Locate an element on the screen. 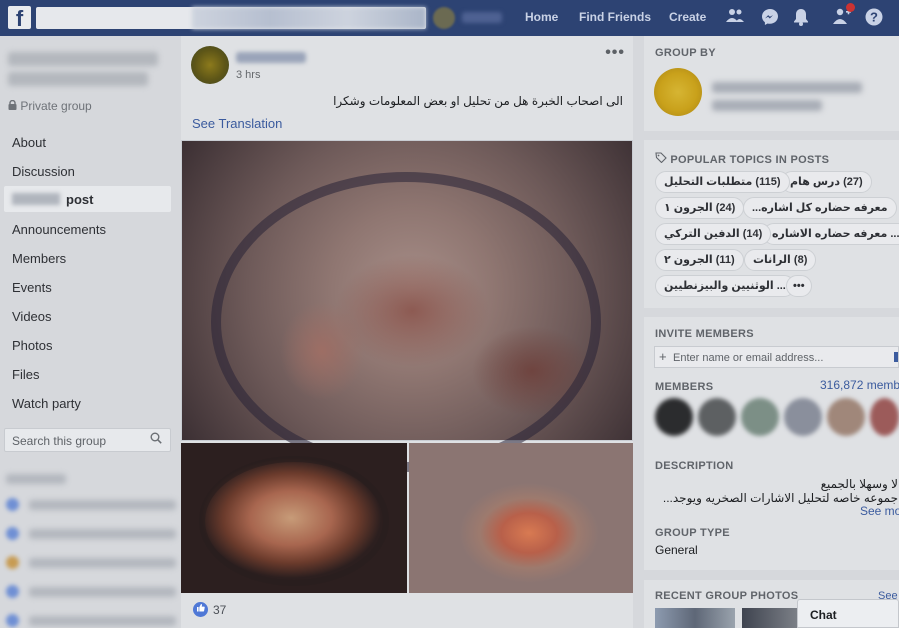 This screenshot has width=899, height=628. popular-topics-heading: POPULAR TOPICS IN POSTS is located at coordinates (742, 159).